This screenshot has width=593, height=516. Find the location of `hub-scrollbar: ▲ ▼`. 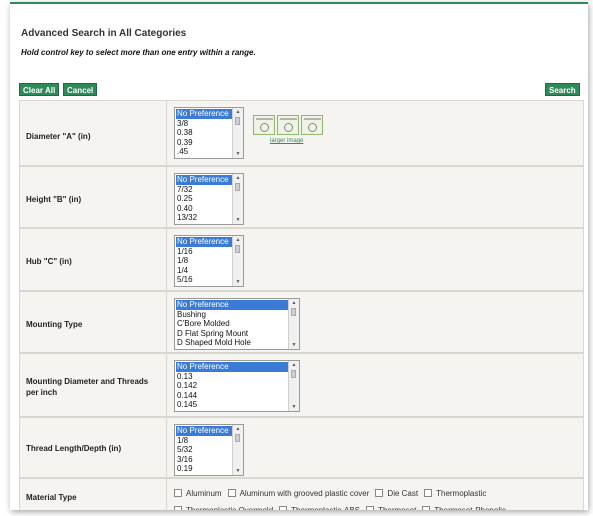

hub-scrollbar: ▲ ▼ is located at coordinates (237, 261).